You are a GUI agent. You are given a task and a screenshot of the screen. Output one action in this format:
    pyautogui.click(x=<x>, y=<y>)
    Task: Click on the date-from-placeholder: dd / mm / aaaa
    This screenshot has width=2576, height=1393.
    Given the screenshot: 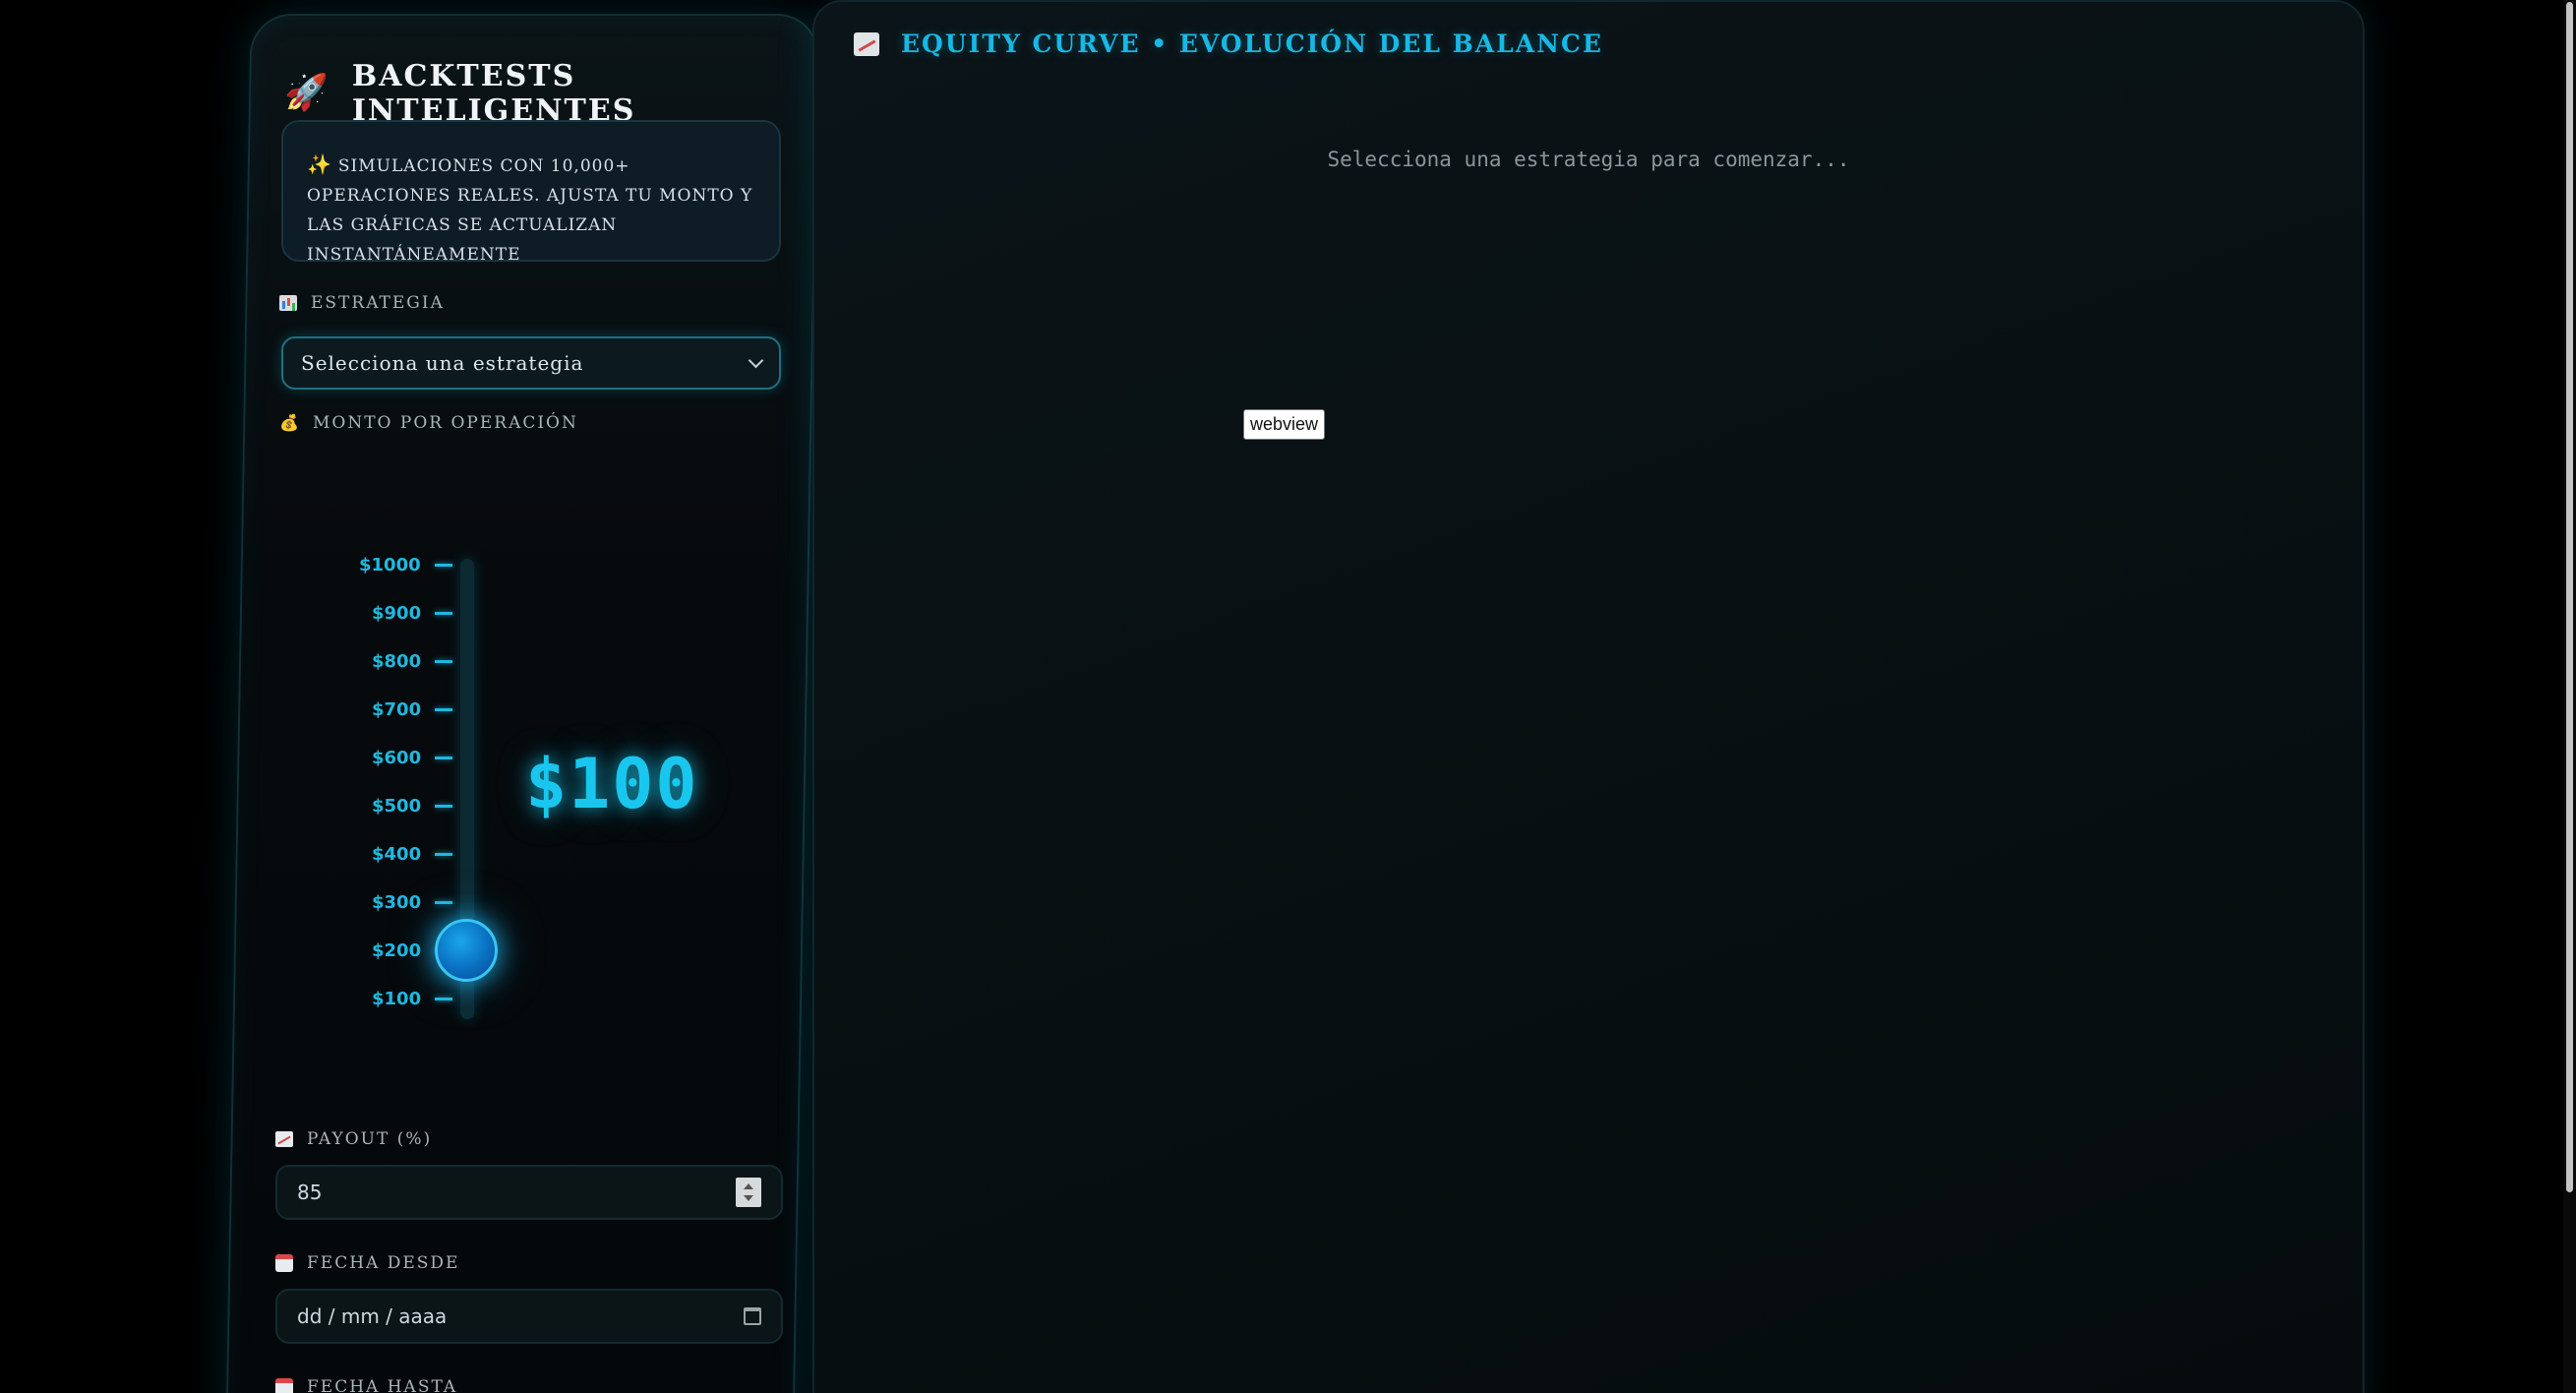 What is the action you would take?
    pyautogui.click(x=372, y=1316)
    